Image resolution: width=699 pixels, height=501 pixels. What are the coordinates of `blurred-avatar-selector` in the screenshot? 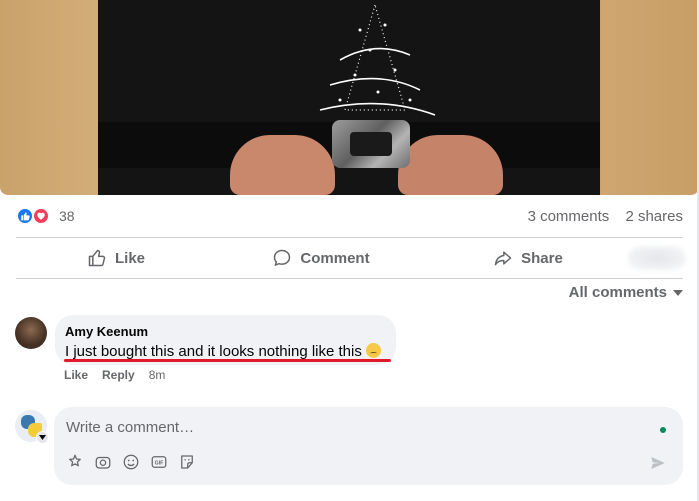 It's located at (657, 258).